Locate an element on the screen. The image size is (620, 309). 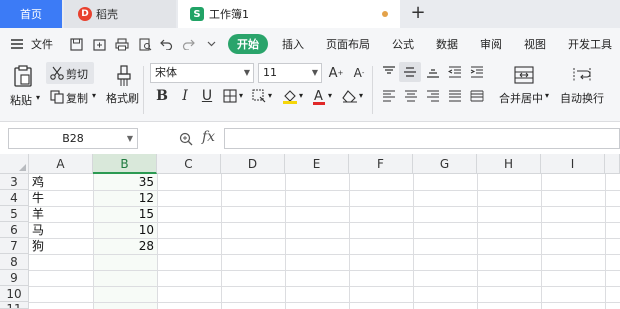
customize-toolbar-chevron-icon is located at coordinates (211, 44).